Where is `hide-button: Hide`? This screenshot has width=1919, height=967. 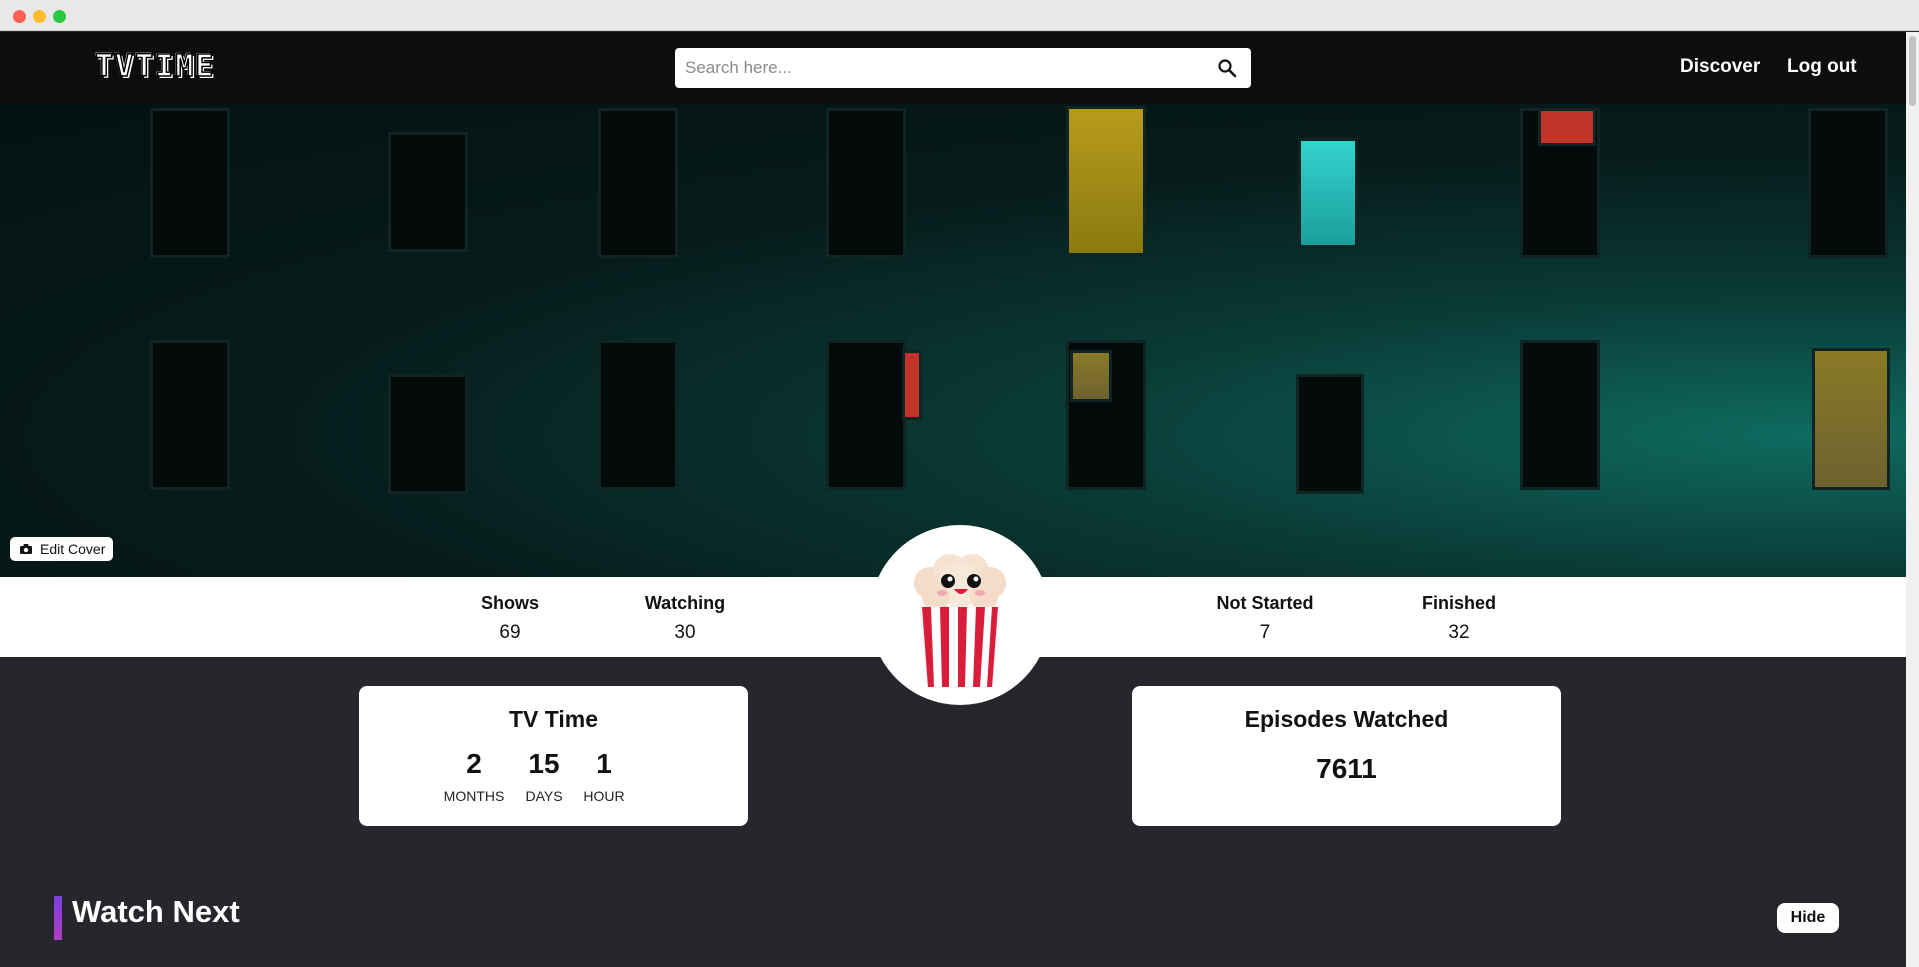 hide-button: Hide is located at coordinates (1808, 918).